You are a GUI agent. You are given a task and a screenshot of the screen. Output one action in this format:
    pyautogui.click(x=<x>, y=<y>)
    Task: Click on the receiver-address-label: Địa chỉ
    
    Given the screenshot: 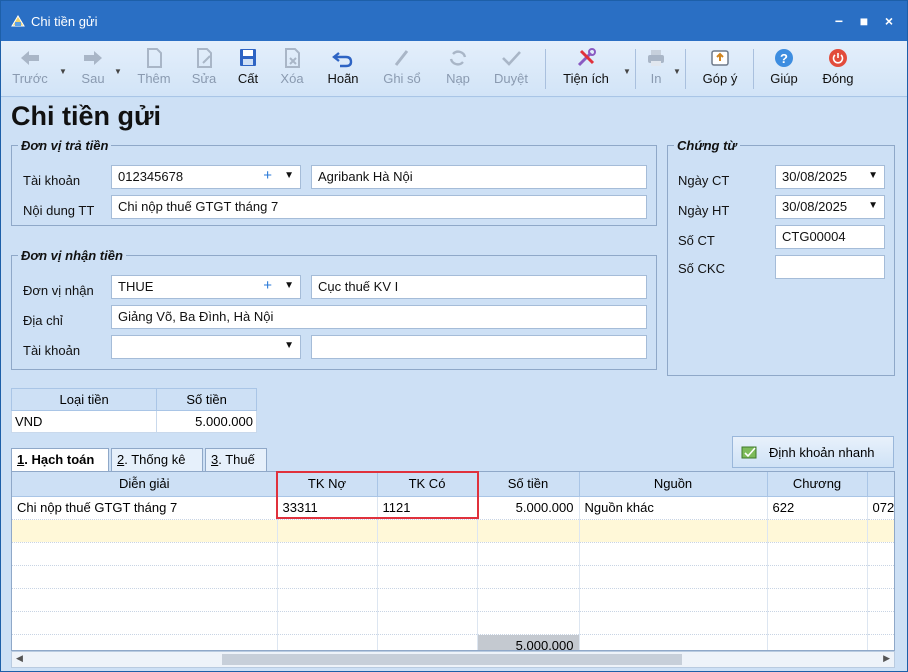 What is the action you would take?
    pyautogui.click(x=43, y=320)
    